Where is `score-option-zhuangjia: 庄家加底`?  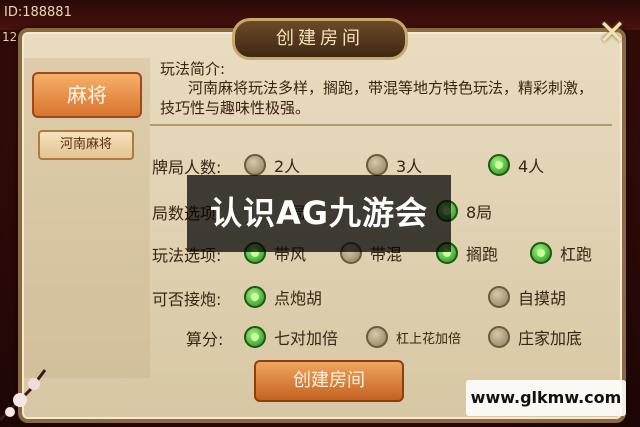 score-option-zhuangjia: 庄家加底 is located at coordinates (535, 337).